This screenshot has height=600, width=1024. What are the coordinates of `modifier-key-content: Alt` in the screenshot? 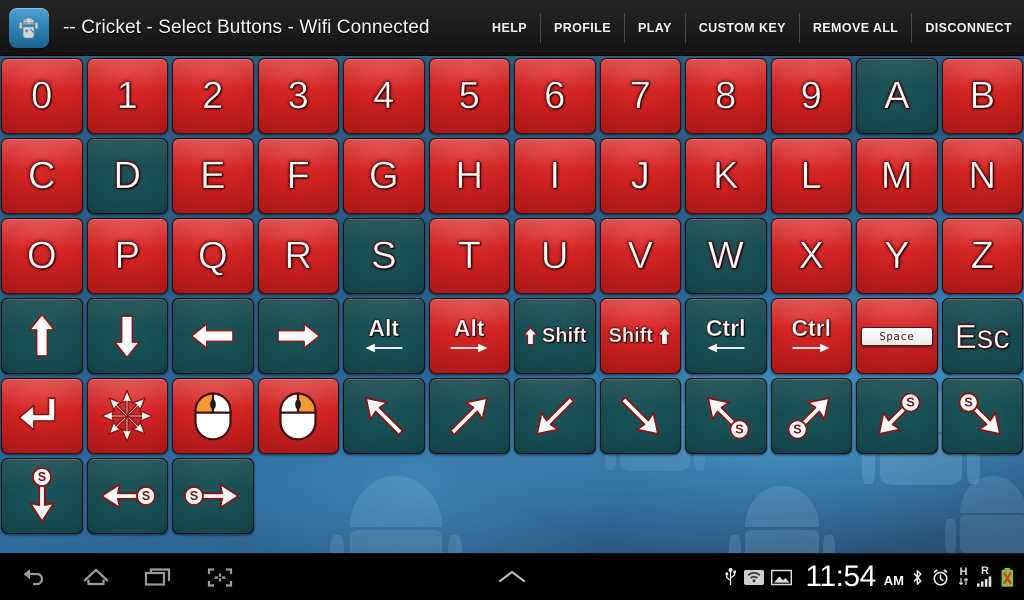 It's located at (469, 335).